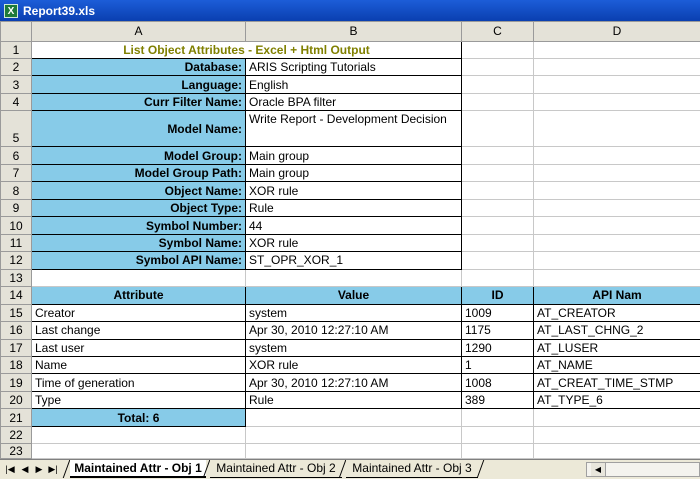 This screenshot has width=700, height=479. I want to click on info-value: Rule, so click(353, 208).